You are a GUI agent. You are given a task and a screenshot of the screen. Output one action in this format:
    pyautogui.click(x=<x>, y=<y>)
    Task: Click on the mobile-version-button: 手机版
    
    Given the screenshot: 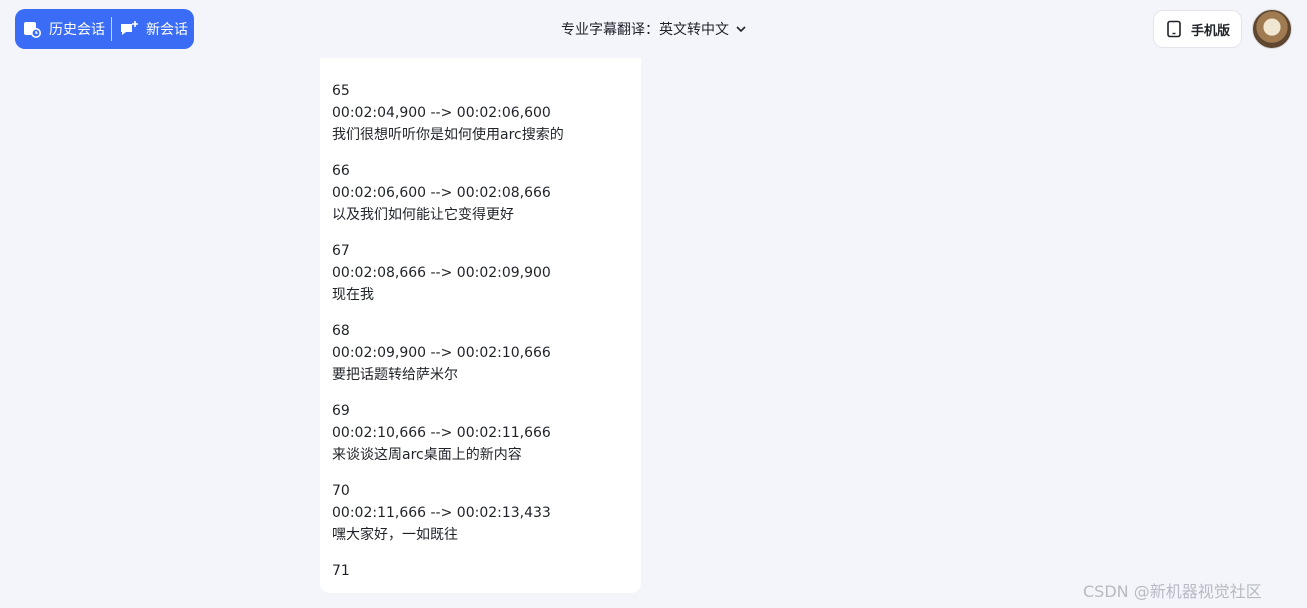 What is the action you would take?
    pyautogui.click(x=1197, y=29)
    